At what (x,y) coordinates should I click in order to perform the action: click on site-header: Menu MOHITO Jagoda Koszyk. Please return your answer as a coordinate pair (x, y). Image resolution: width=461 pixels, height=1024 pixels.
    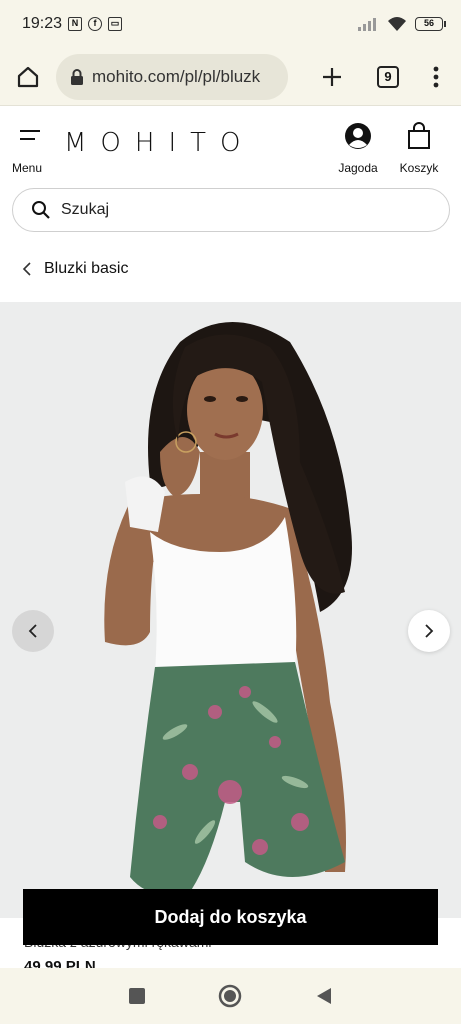
    Looking at the image, I should click on (230, 145).